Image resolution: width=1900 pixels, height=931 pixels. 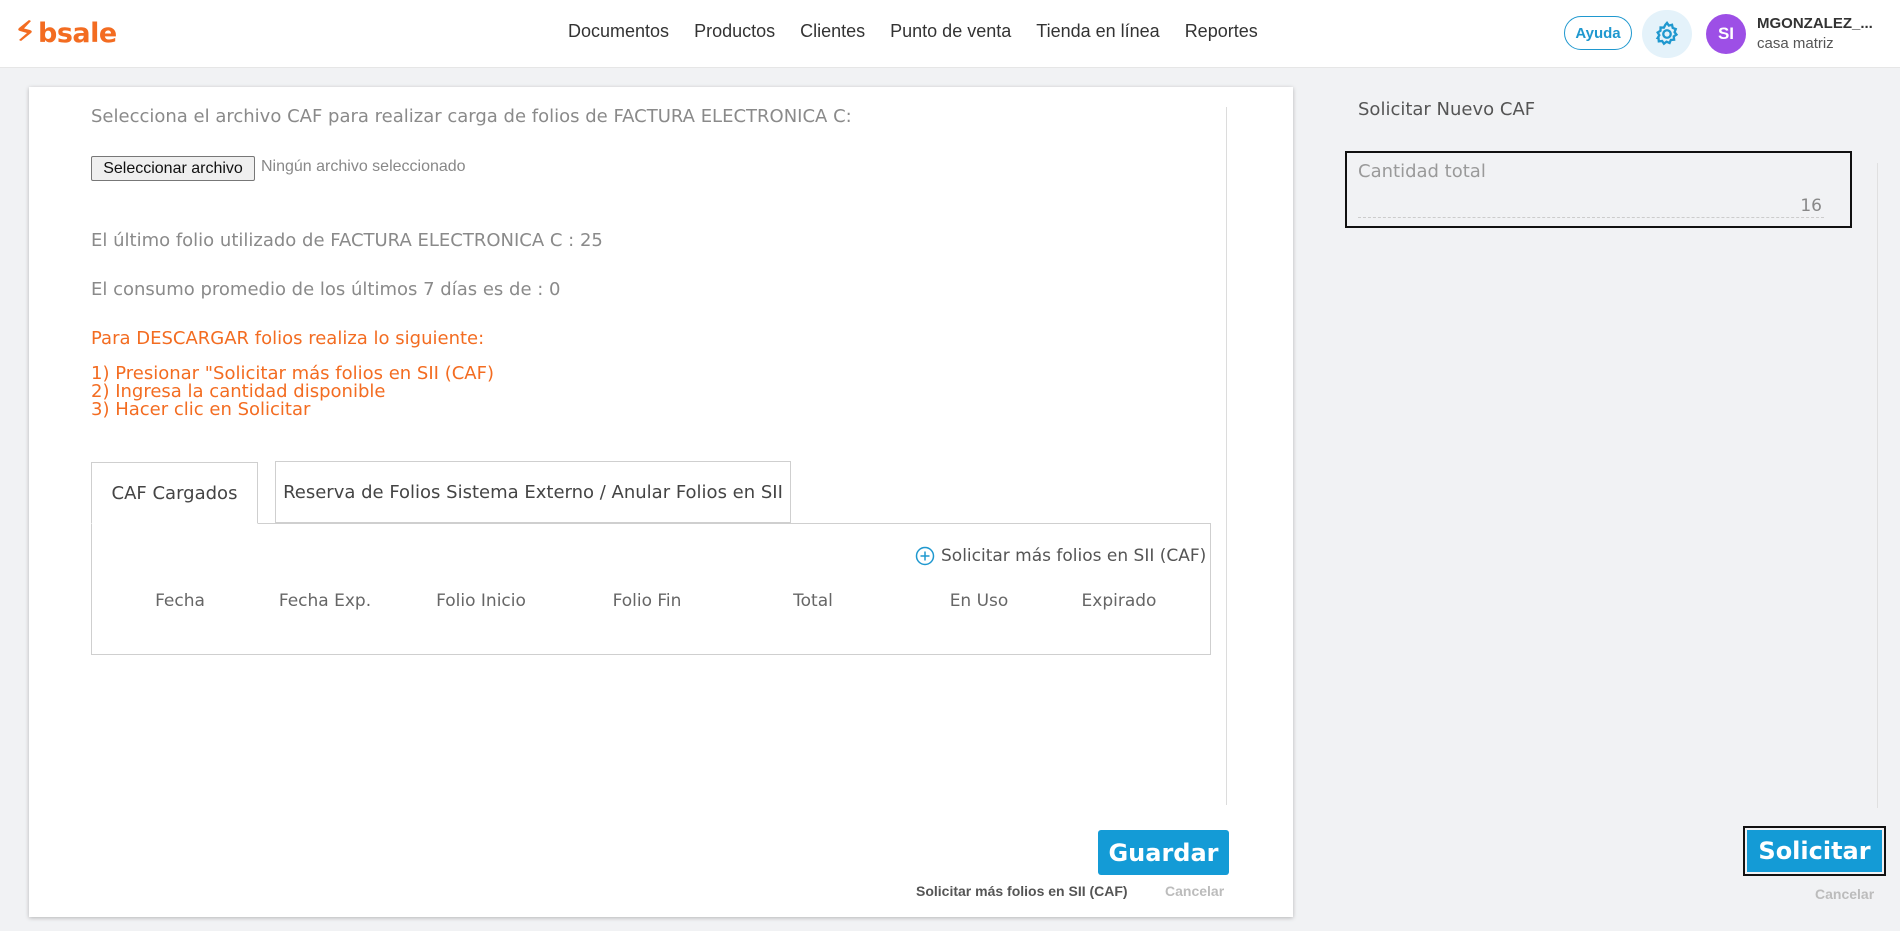 I want to click on column-header-fecha-exp: Fecha Exp., so click(x=325, y=601).